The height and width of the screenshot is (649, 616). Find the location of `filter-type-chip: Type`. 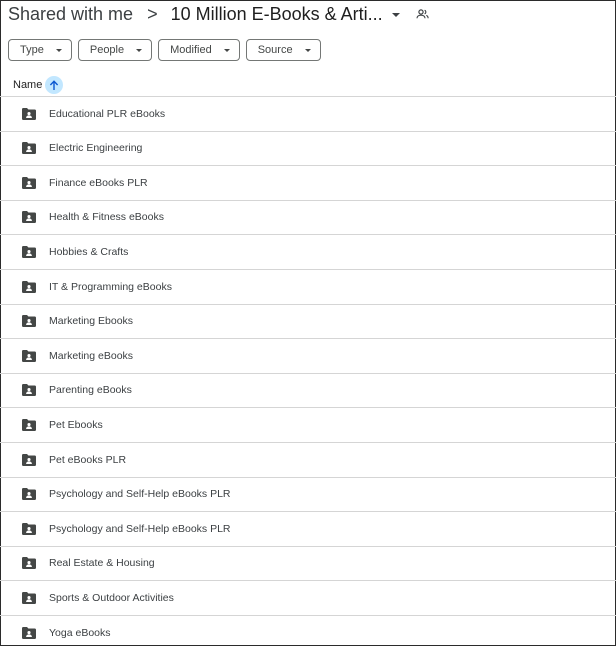

filter-type-chip: Type is located at coordinates (40, 50).